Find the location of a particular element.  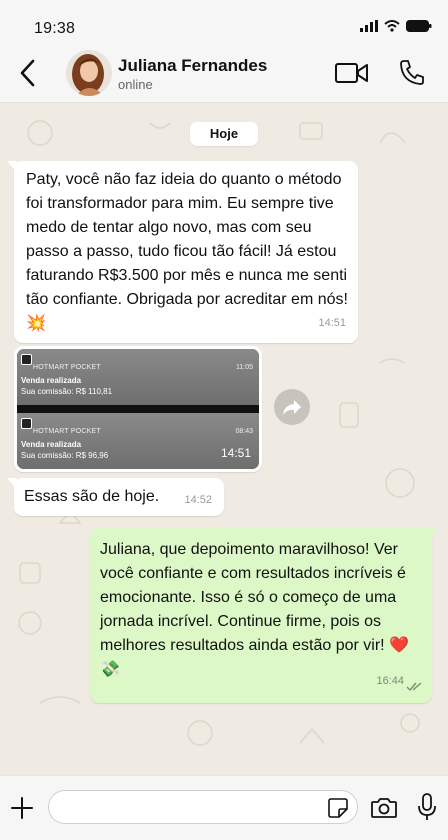

date-chip: Hoje is located at coordinates (224, 134).